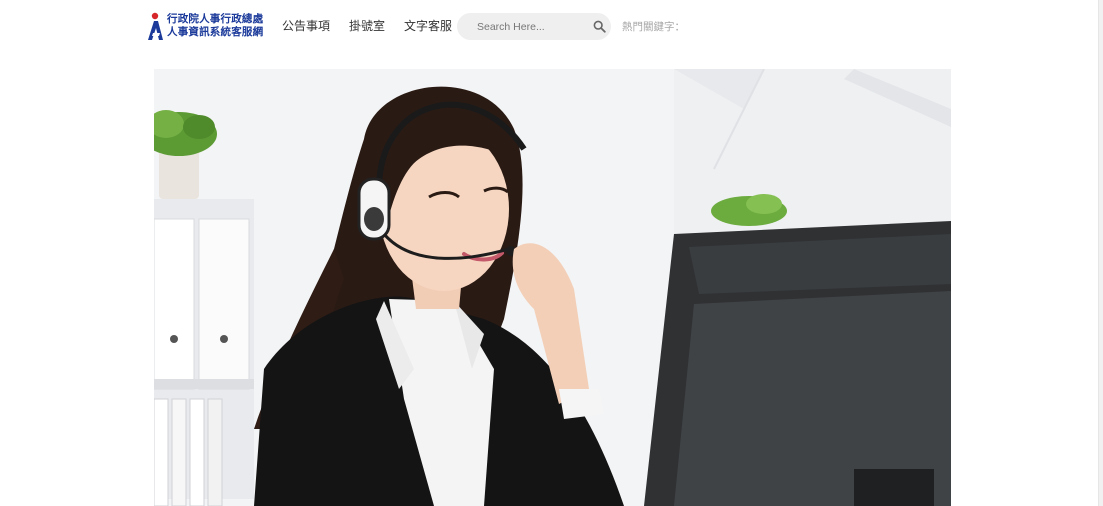 This screenshot has width=1103, height=506. Describe the element at coordinates (215, 32) in the screenshot. I see `logo-line-2: 人事資訊系統客服網` at that location.